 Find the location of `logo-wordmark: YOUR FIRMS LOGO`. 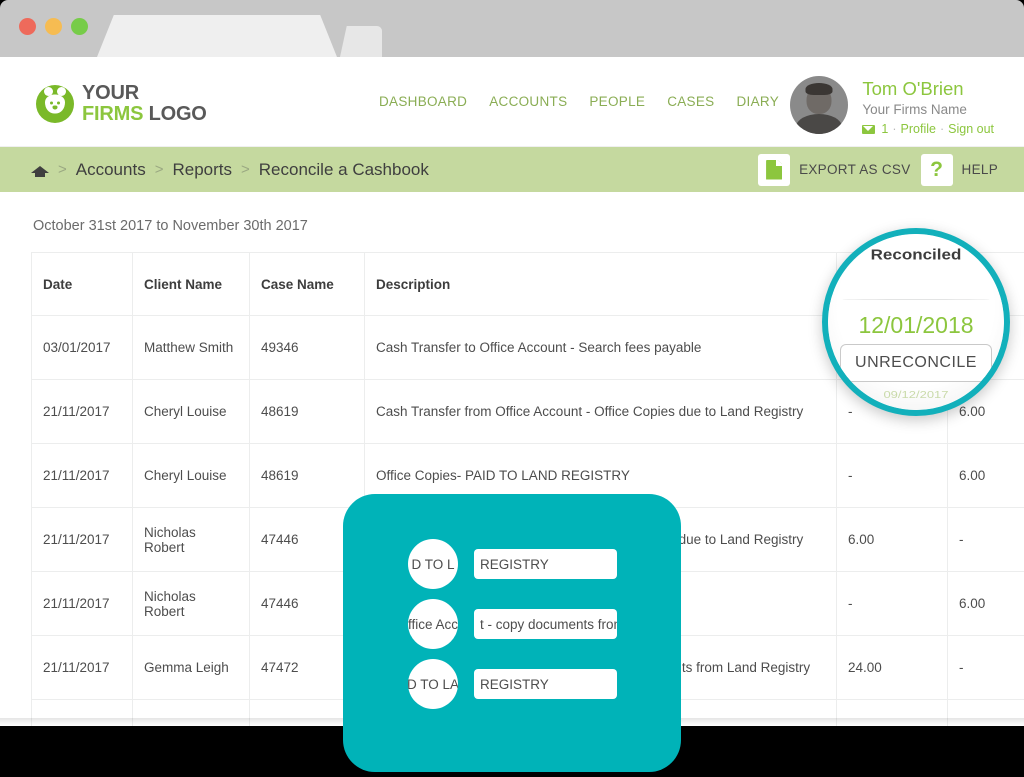

logo-wordmark: YOUR FIRMS LOGO is located at coordinates (144, 103).